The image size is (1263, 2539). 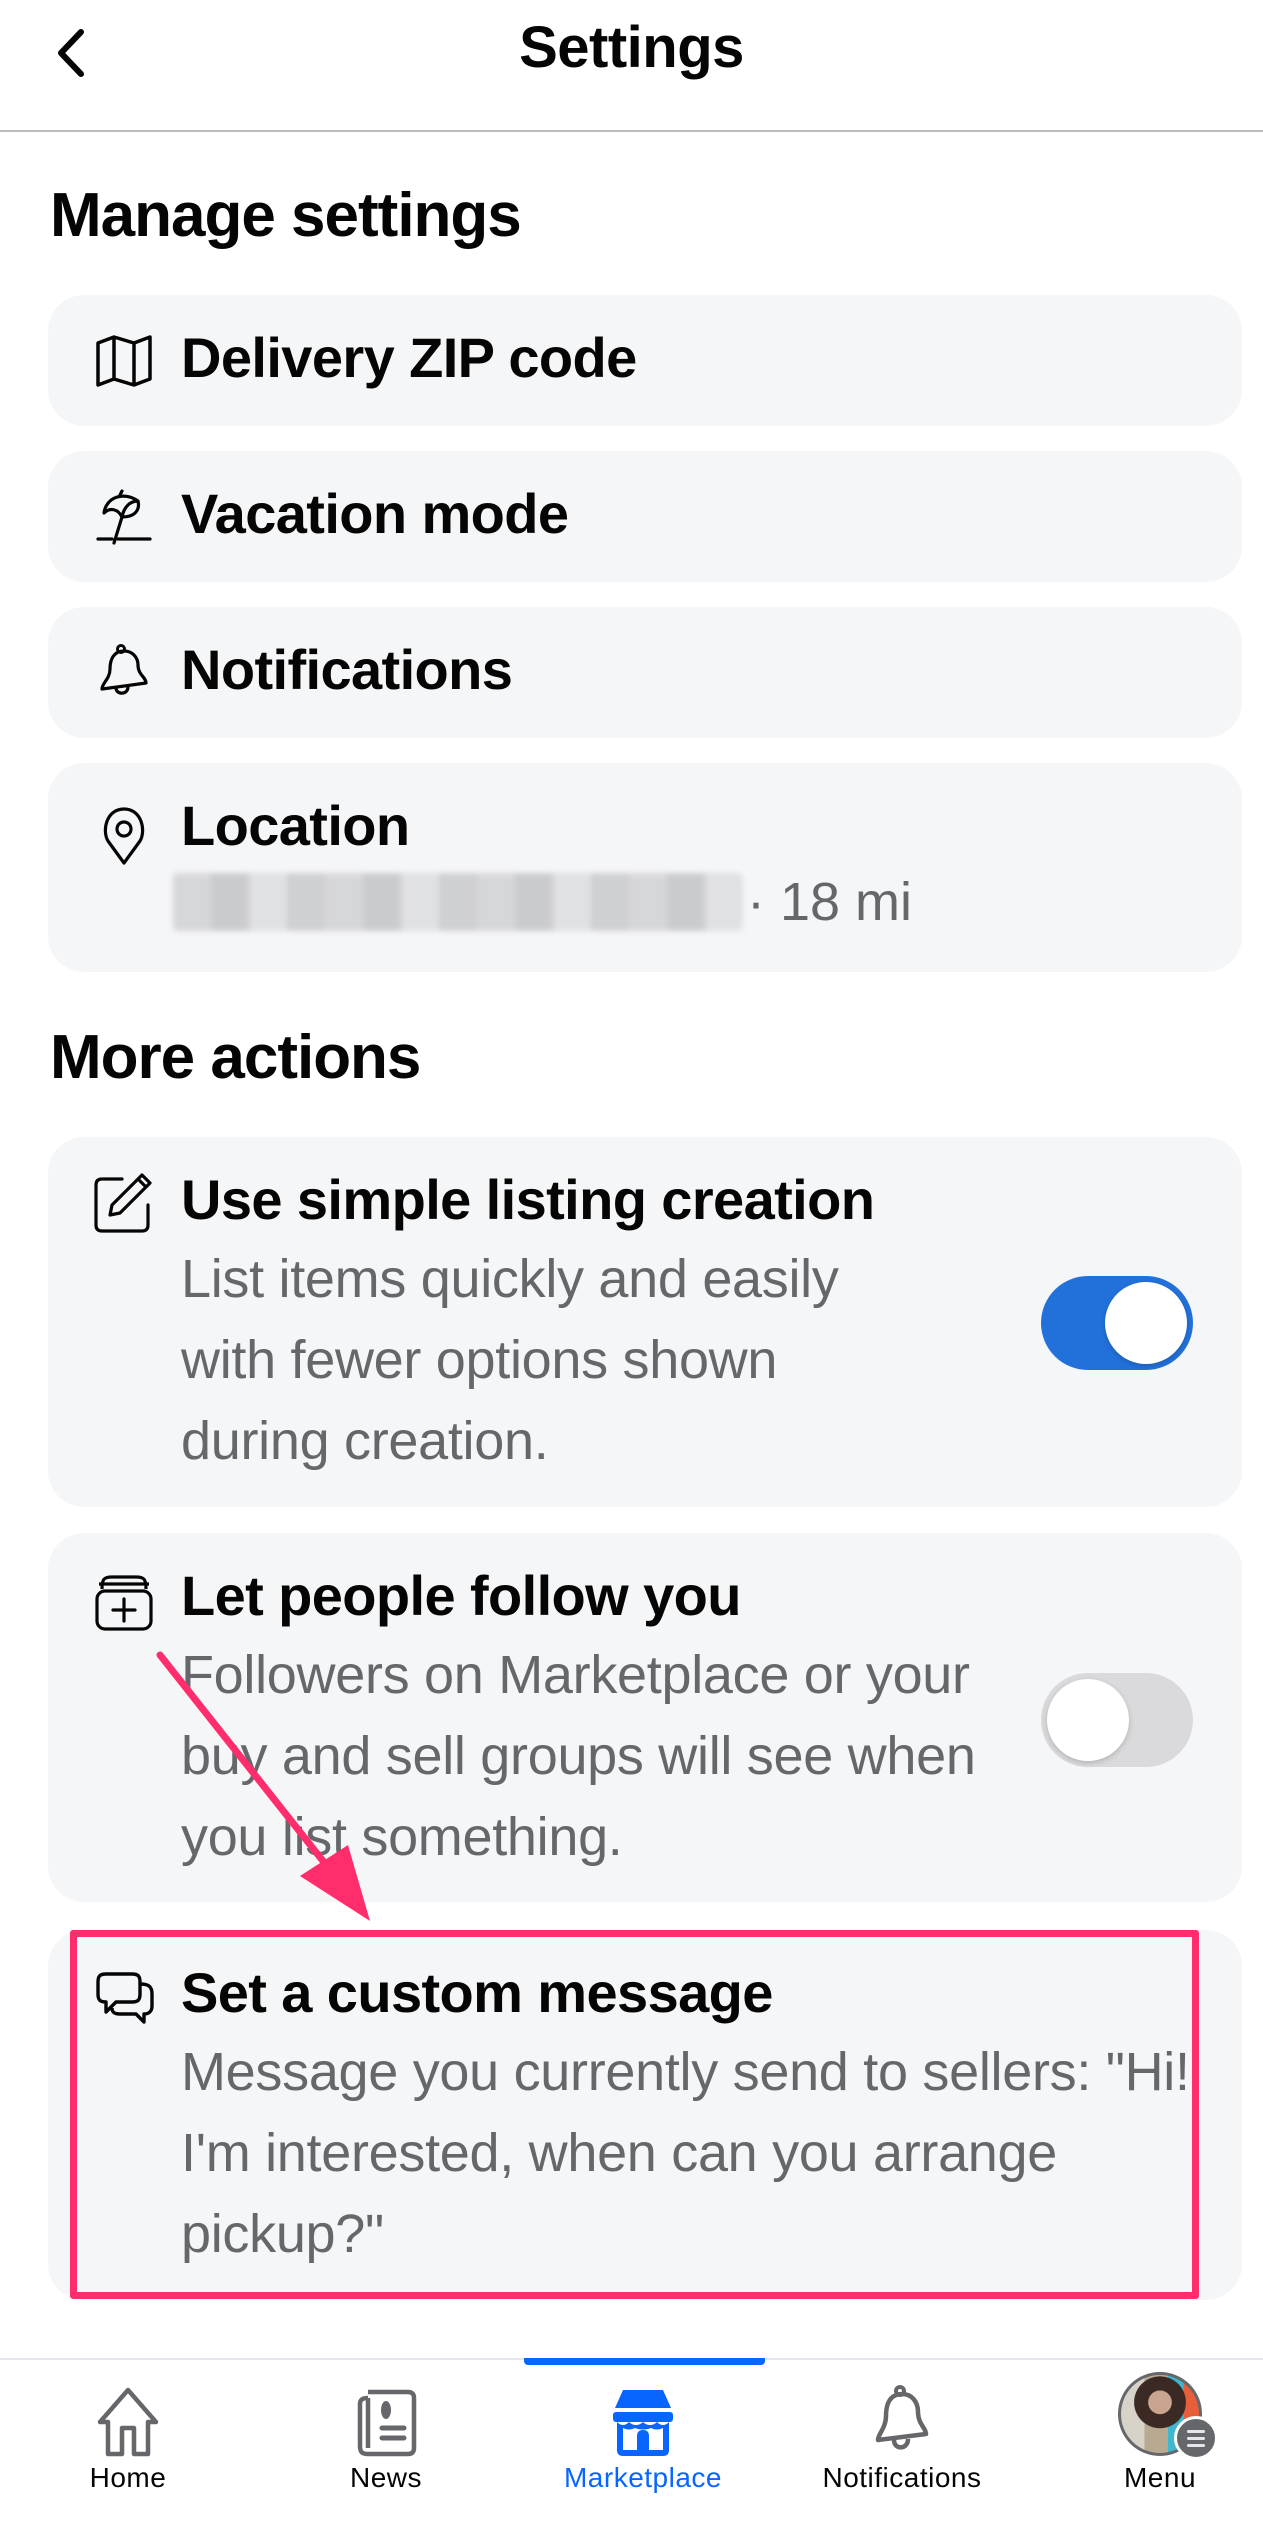 What do you see at coordinates (631, 47) in the screenshot?
I see `page-title: Settings` at bounding box center [631, 47].